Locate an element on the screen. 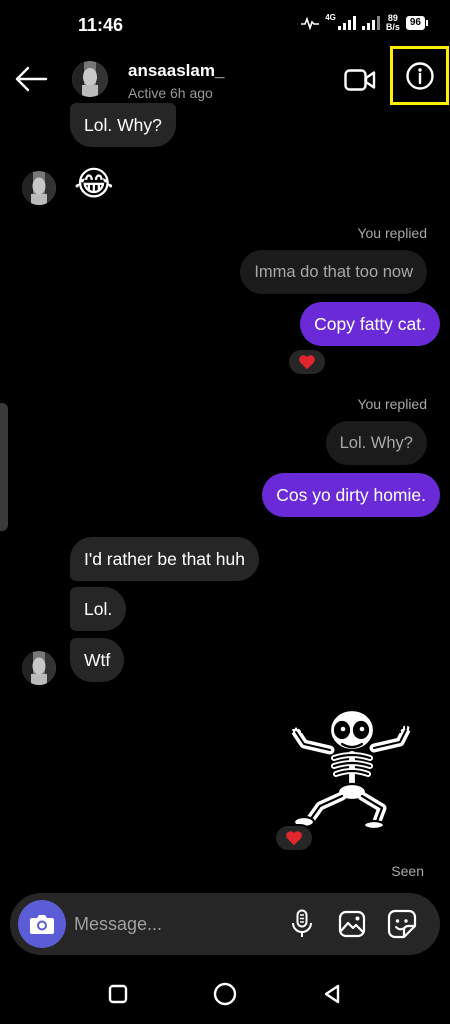  home-button is located at coordinates (225, 994).